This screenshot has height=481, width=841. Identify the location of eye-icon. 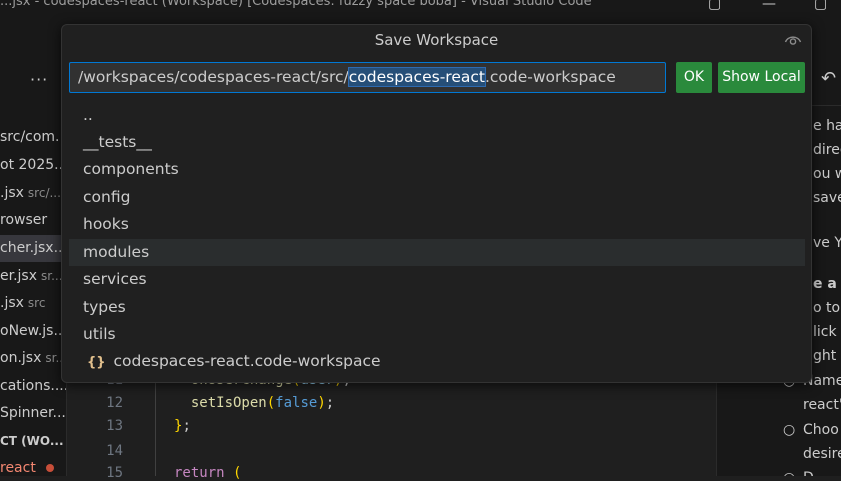
(793, 40).